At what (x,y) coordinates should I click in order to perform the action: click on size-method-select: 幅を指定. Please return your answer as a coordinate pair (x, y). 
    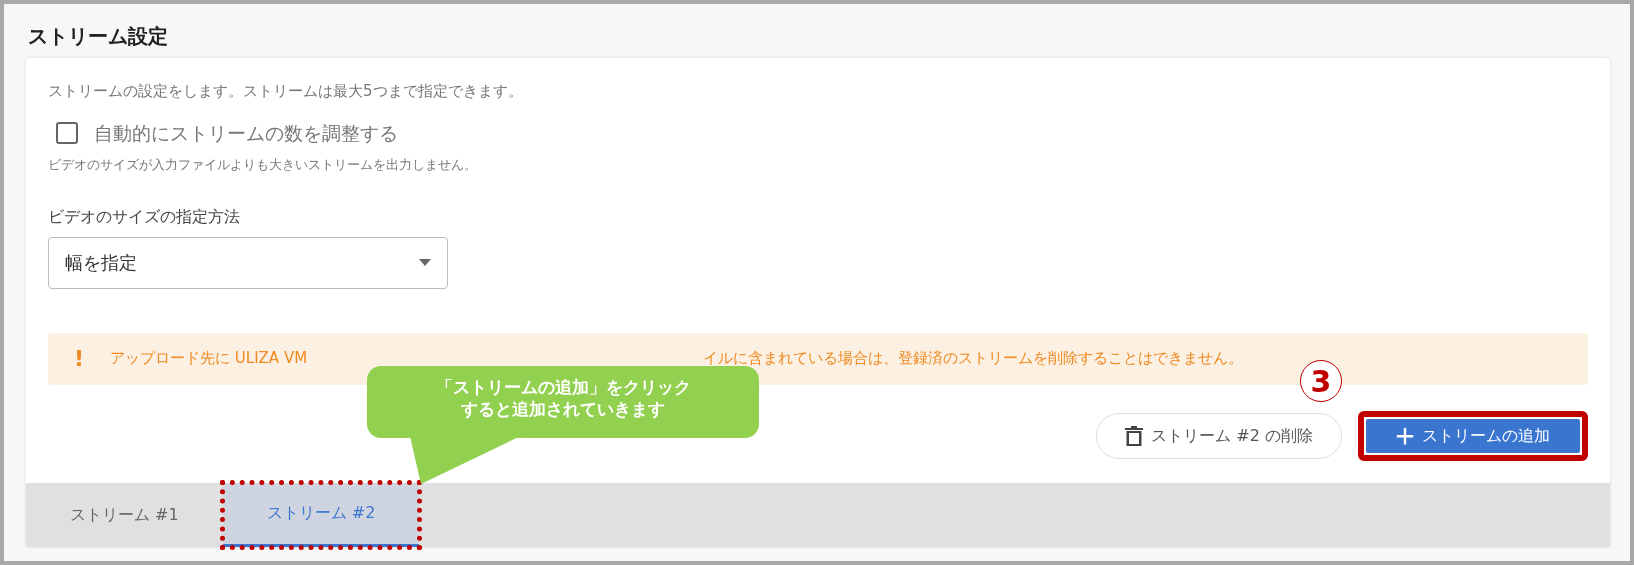
    Looking at the image, I should click on (248, 262).